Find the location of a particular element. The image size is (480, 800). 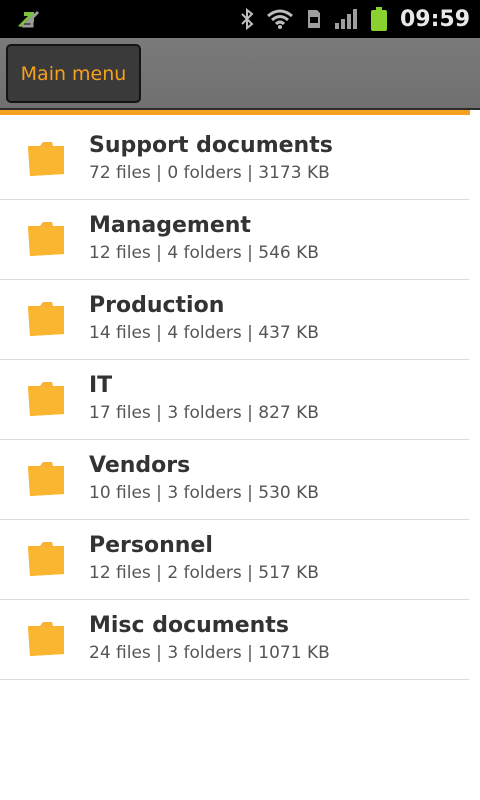

folder-name: IT is located at coordinates (101, 385).